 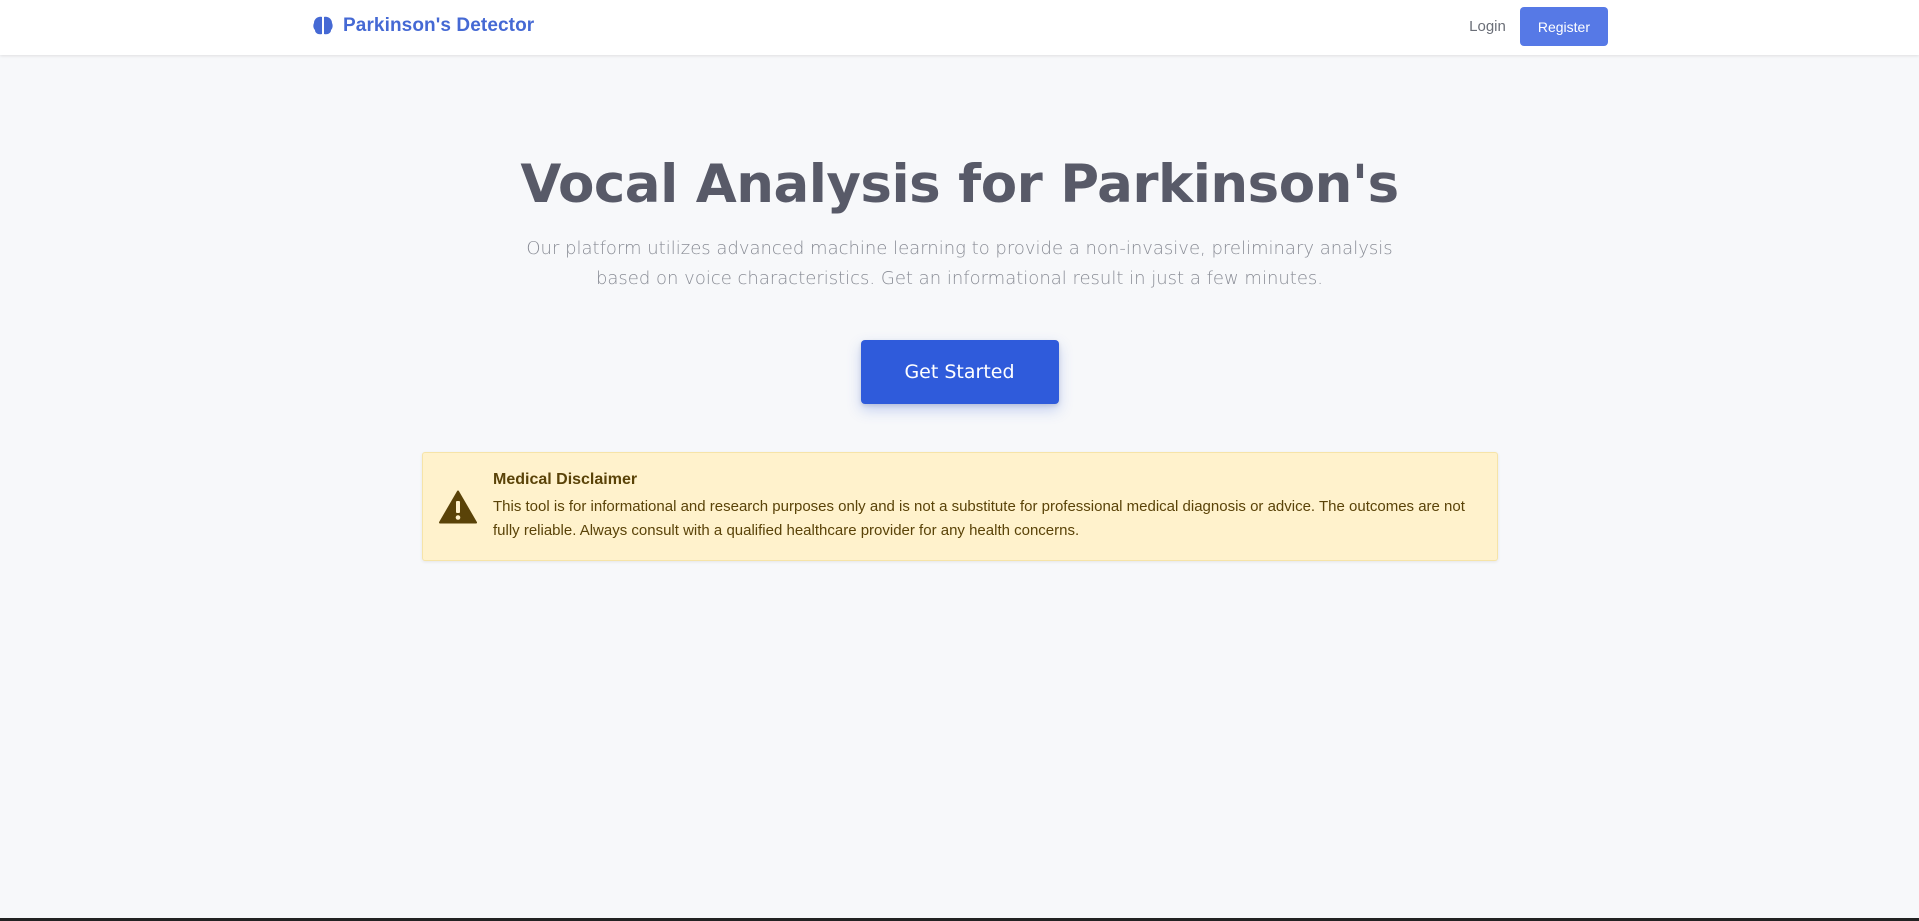 I want to click on hero-title: Vocal Analysis for Parkinson's, so click(x=959, y=184).